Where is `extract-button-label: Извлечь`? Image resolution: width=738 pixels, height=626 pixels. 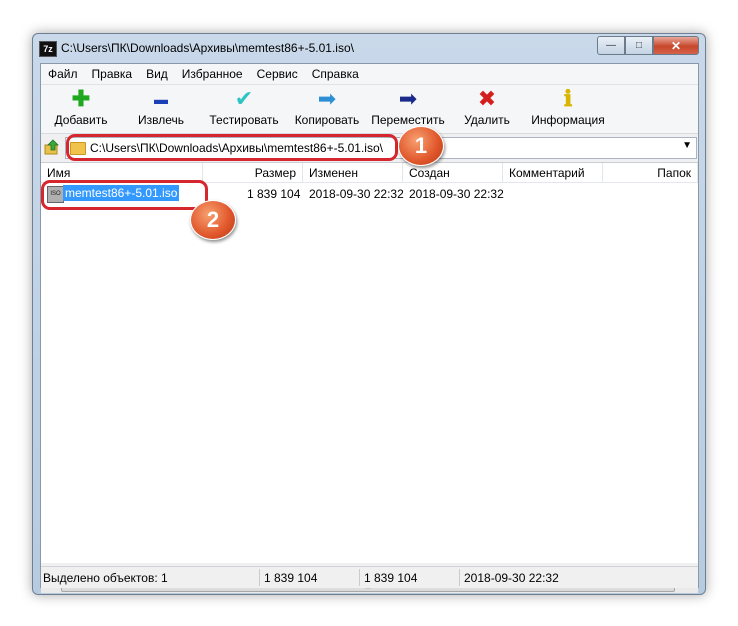
extract-button-label: Извлечь is located at coordinates (160, 120).